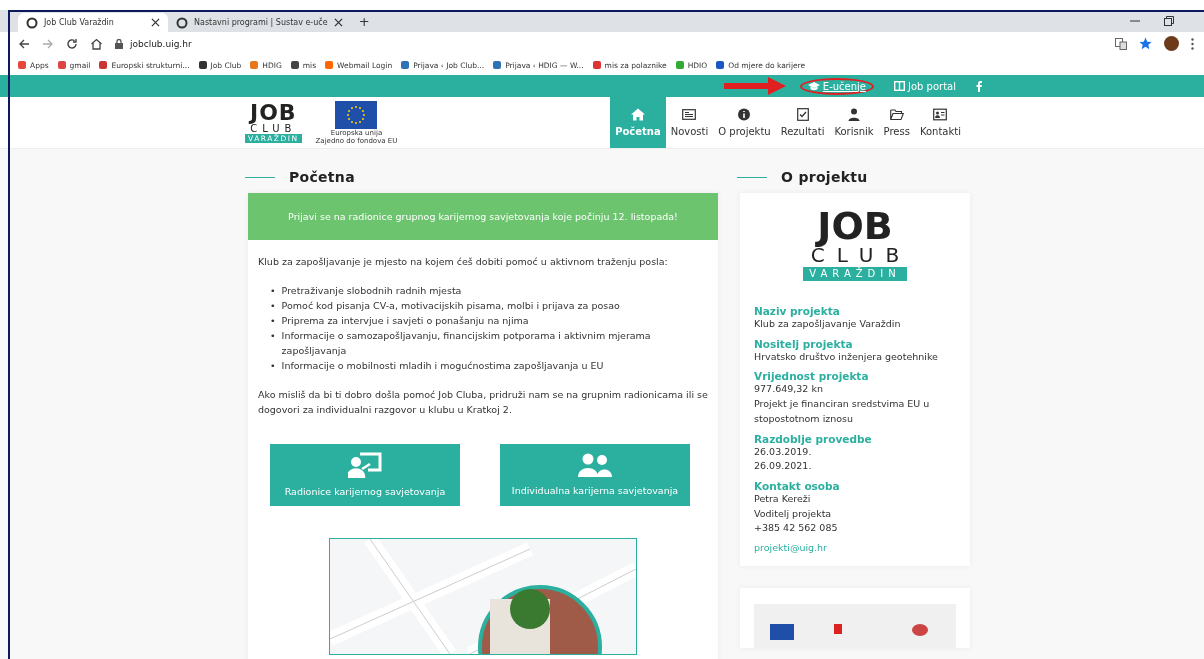 The height and width of the screenshot is (659, 1204). What do you see at coordinates (1192, 43) in the screenshot?
I see `menu-icon` at bounding box center [1192, 43].